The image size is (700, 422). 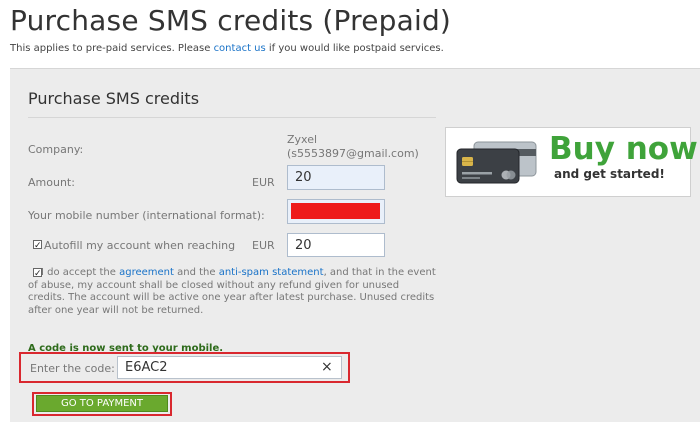 What do you see at coordinates (498, 162) in the screenshot?
I see `credit-cards-icon` at bounding box center [498, 162].